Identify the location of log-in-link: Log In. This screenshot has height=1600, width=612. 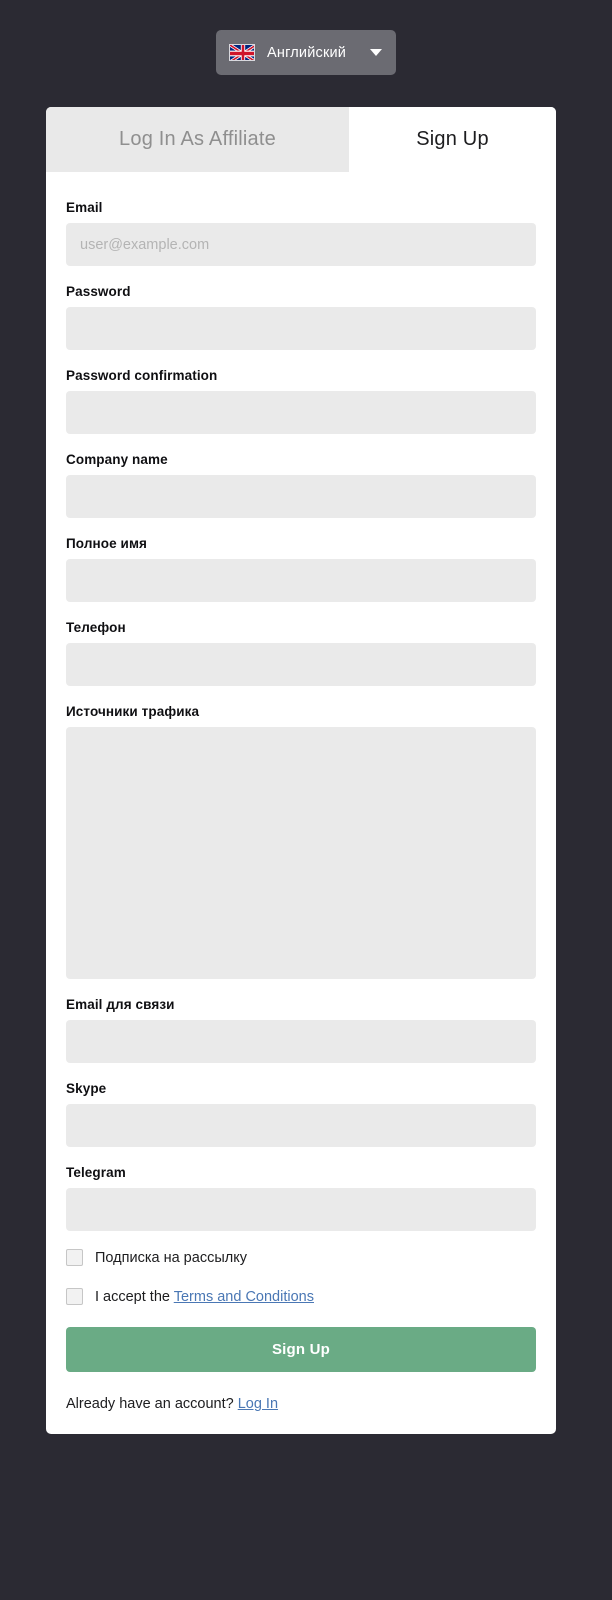
(258, 1404).